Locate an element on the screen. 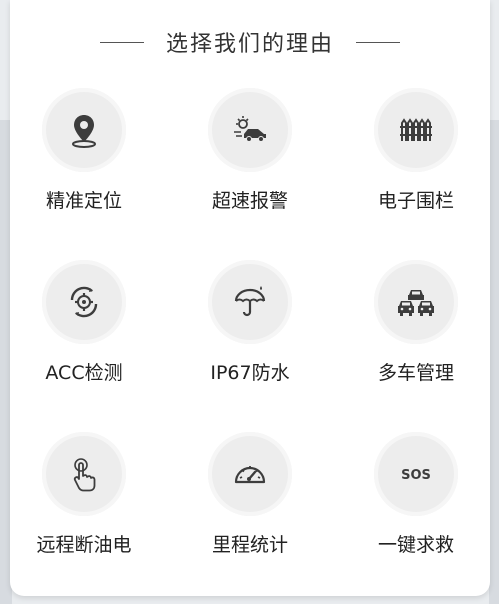  speedometer-icon is located at coordinates (250, 474).